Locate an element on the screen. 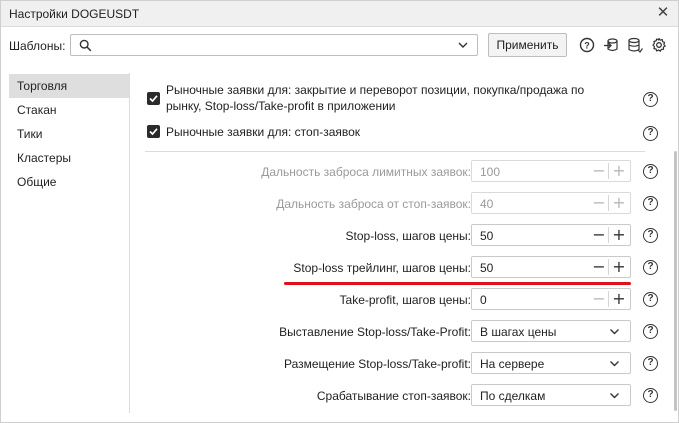  field-stop-loss-steps: Stop-loss, шагов цены: 50 − + is located at coordinates (397, 236).